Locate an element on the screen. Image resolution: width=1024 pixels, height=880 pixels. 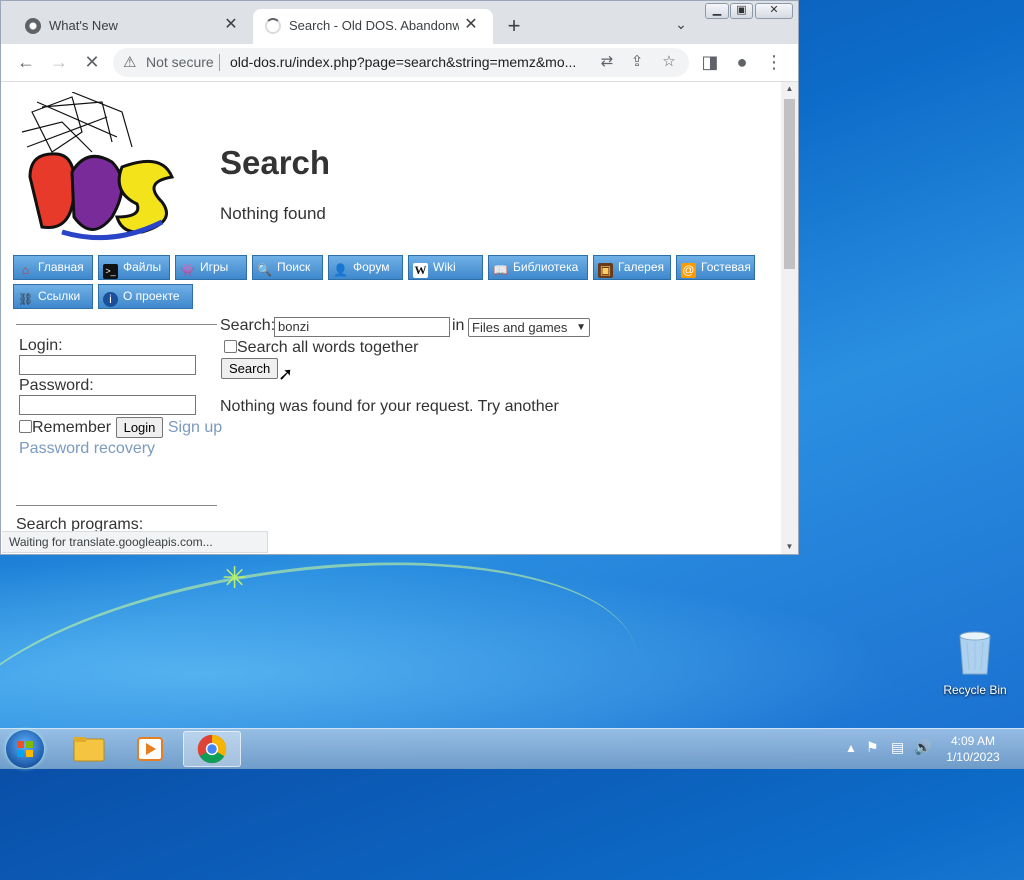
terminal-icon: >_ is located at coordinates (110, 271).